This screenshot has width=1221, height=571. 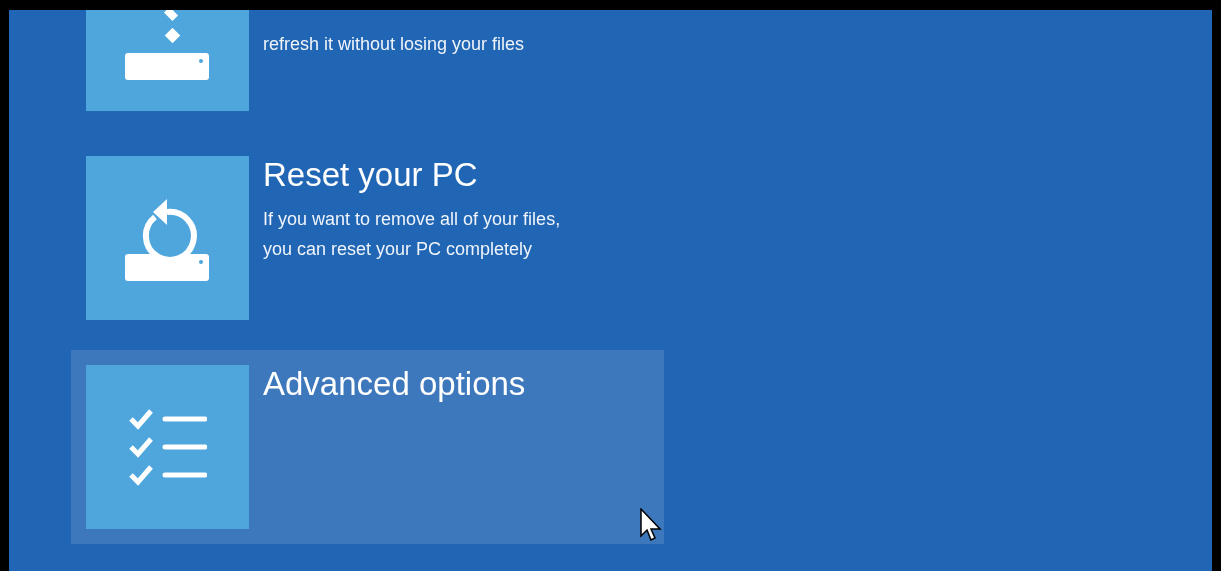 I want to click on drive-with-diamonds-icon, so click(x=167, y=45).